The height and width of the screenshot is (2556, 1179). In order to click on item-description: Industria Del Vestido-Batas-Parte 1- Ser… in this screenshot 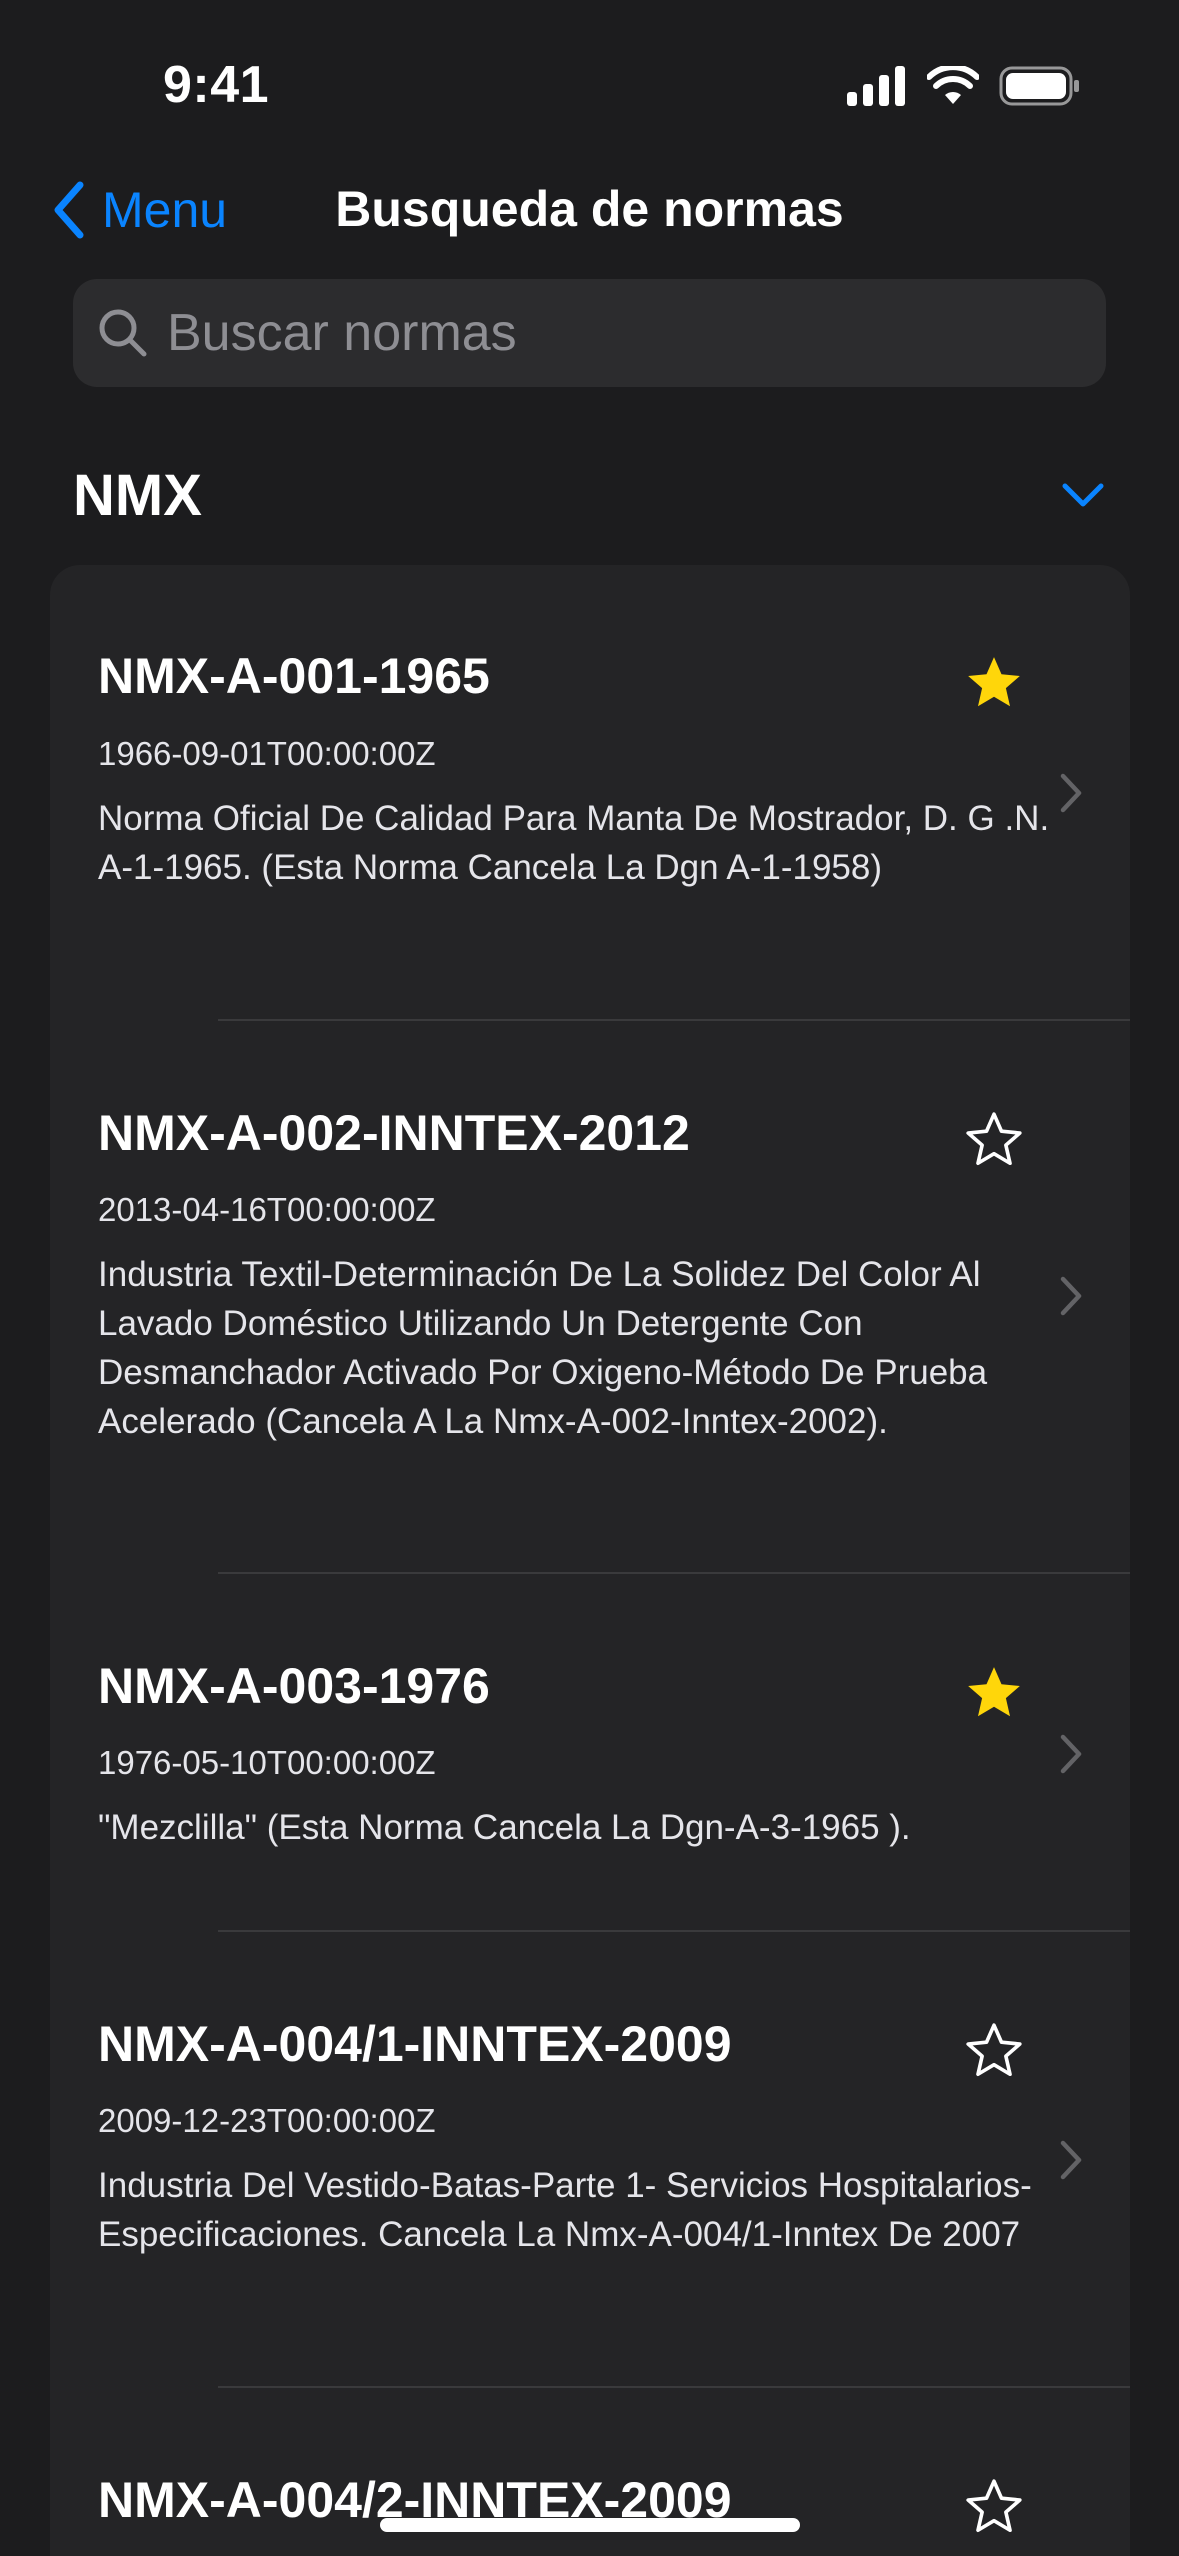, I will do `click(565, 2210)`.